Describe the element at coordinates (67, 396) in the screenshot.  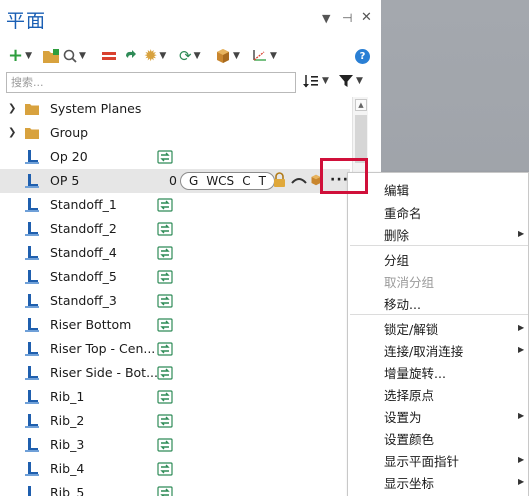
I see `tree-item-label: Rib_1` at that location.